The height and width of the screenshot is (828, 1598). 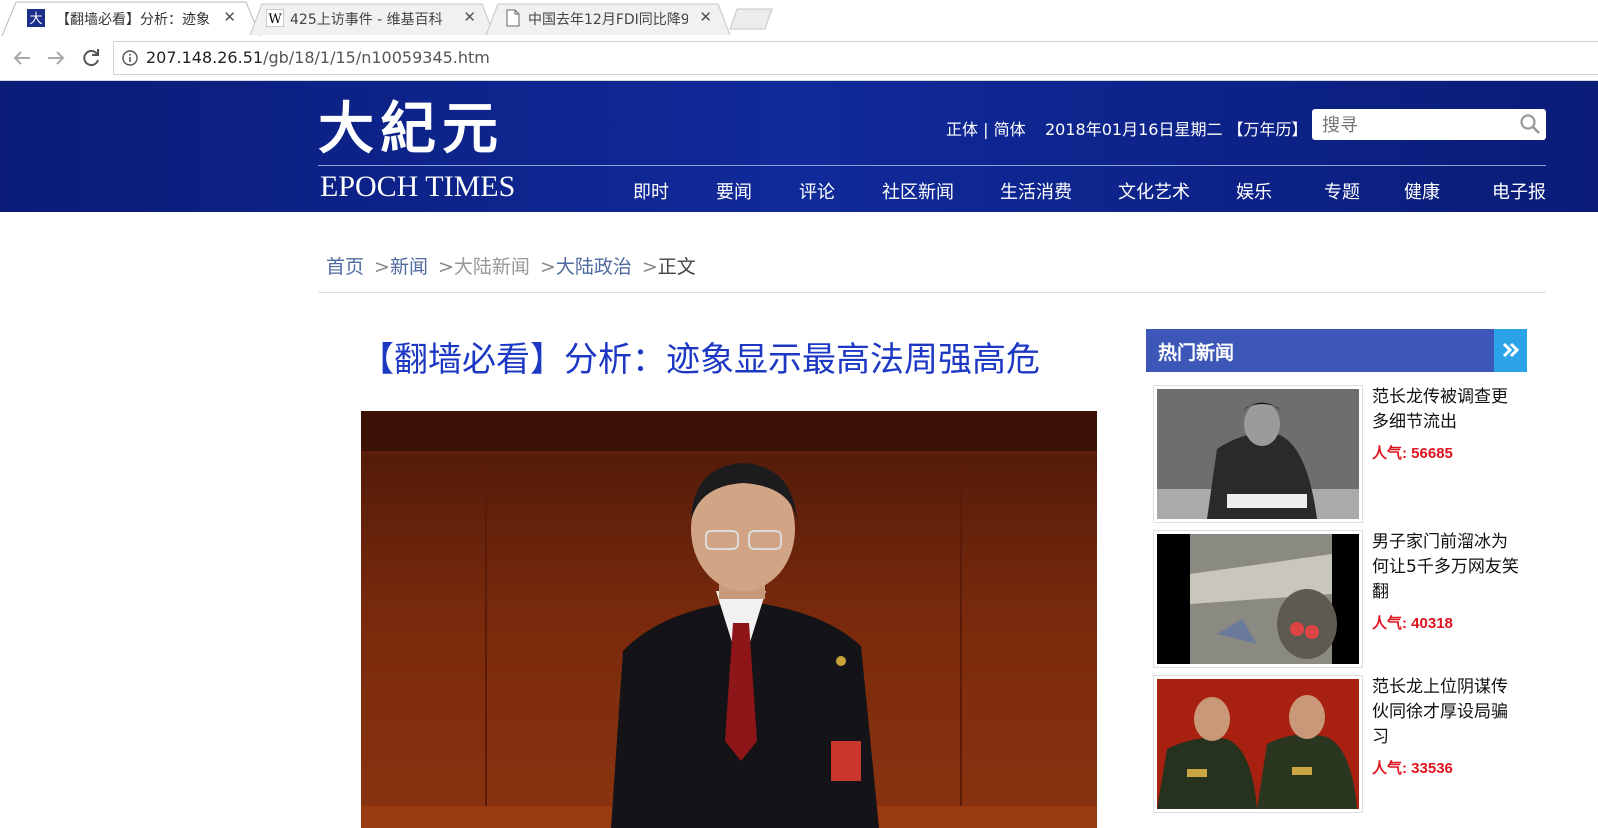 What do you see at coordinates (1510, 350) in the screenshot?
I see `double-chevron-right-icon` at bounding box center [1510, 350].